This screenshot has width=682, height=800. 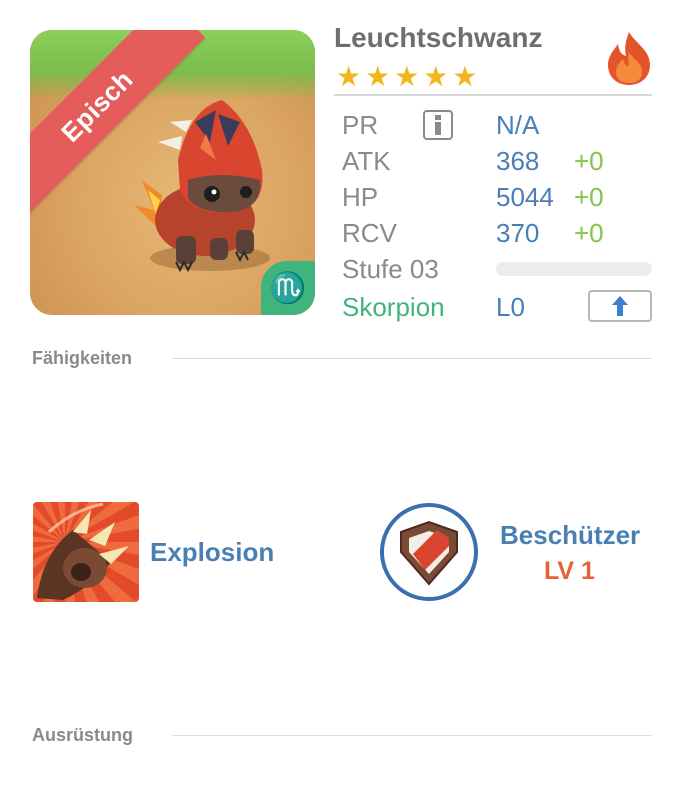 I want to click on active-skill-icon, so click(x=86, y=552).